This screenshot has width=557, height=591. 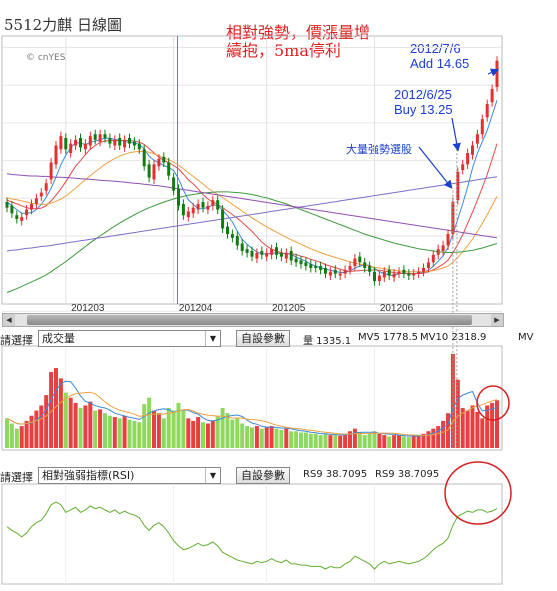 I want to click on volume-legend-mv10: MV10 2318.9, so click(x=453, y=337).